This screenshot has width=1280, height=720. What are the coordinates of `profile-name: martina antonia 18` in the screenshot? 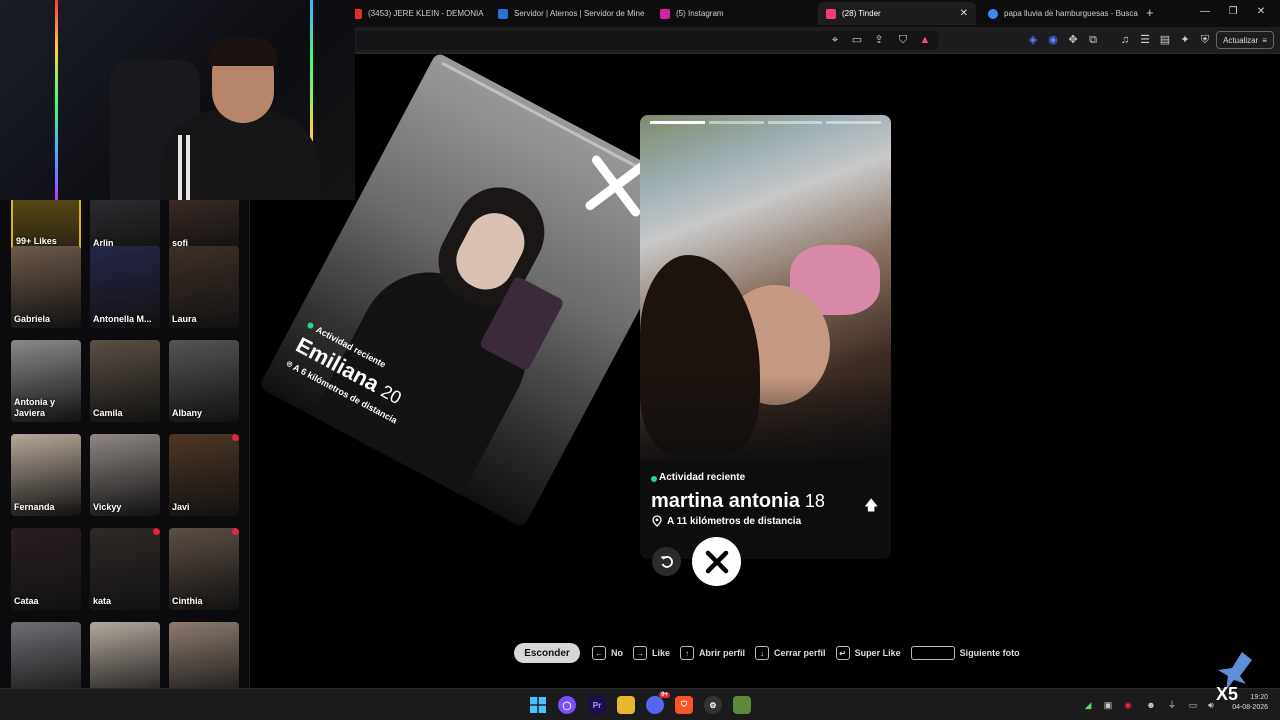 It's located at (738, 501).